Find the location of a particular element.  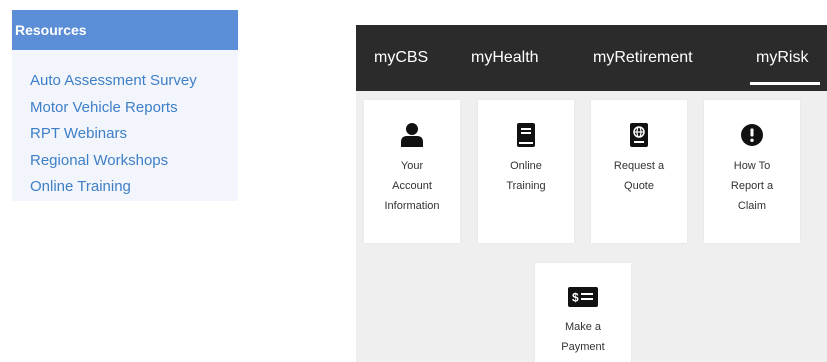

money-check-icon: $ is located at coordinates (583, 297).